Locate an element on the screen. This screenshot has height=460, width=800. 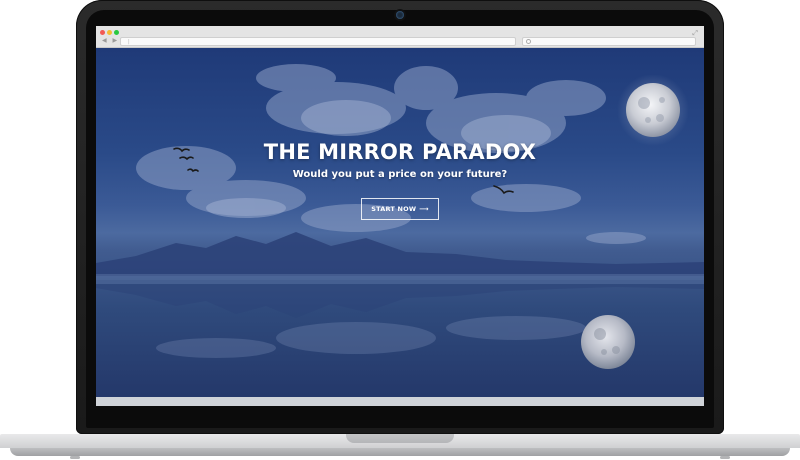
browser-search-field is located at coordinates (609, 41).